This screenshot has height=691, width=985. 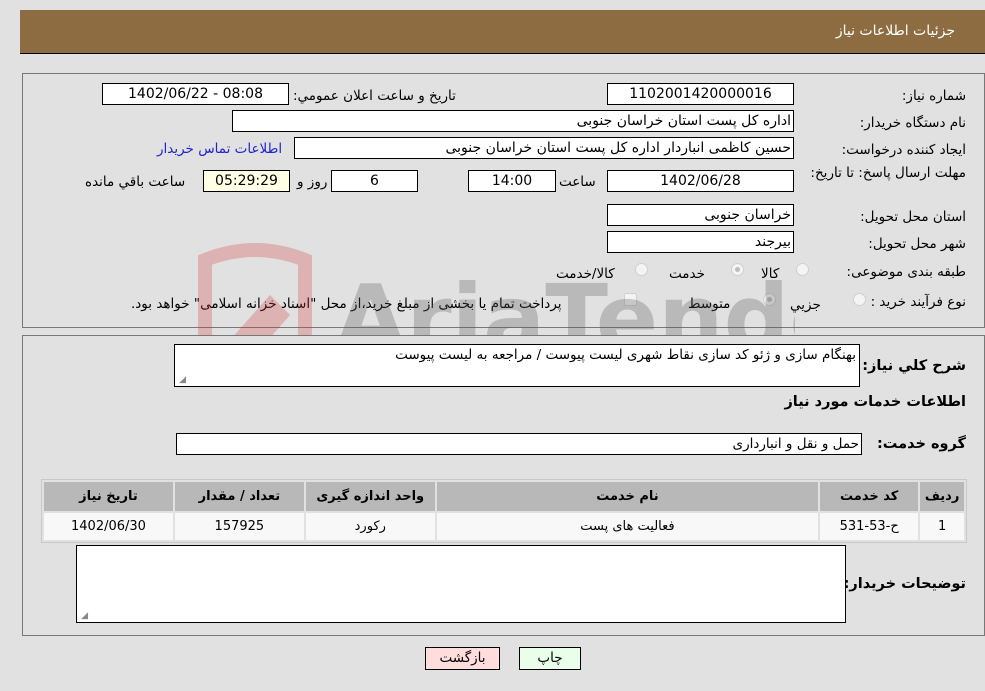 What do you see at coordinates (906, 272) in the screenshot?
I see `category-label: طبقه بندی موضوعی:` at bounding box center [906, 272].